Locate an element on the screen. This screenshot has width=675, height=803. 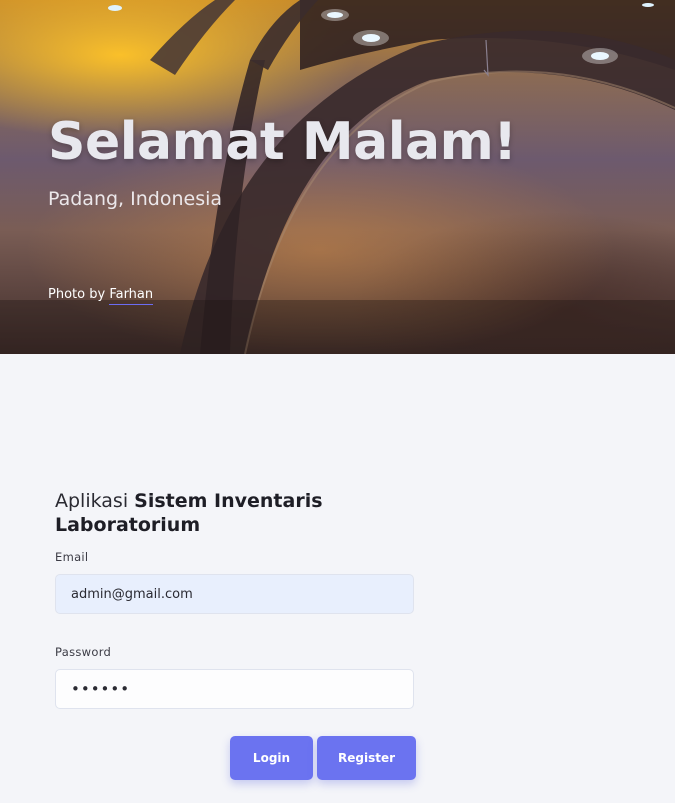
password-label: Password is located at coordinates (83, 652).